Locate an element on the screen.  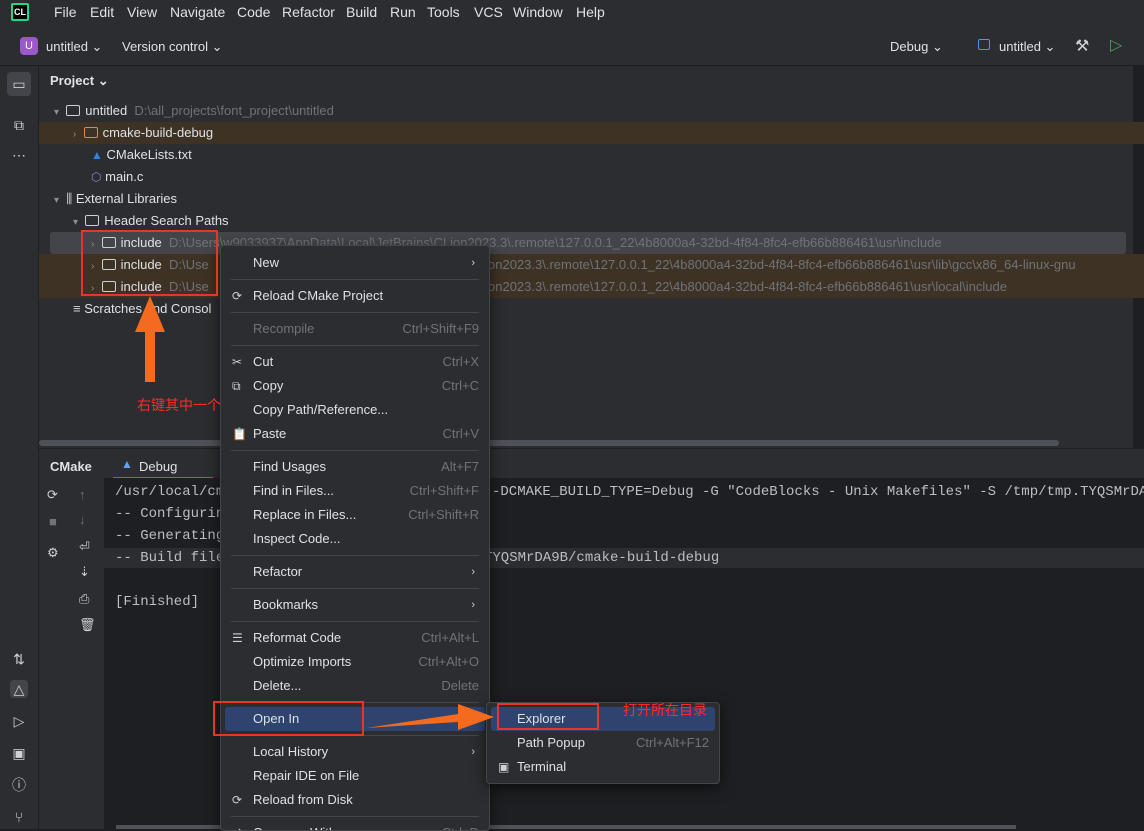
menu-item-find-in-files: Find in Files... Ctrl+Shift+F is located at coordinates (355, 491).